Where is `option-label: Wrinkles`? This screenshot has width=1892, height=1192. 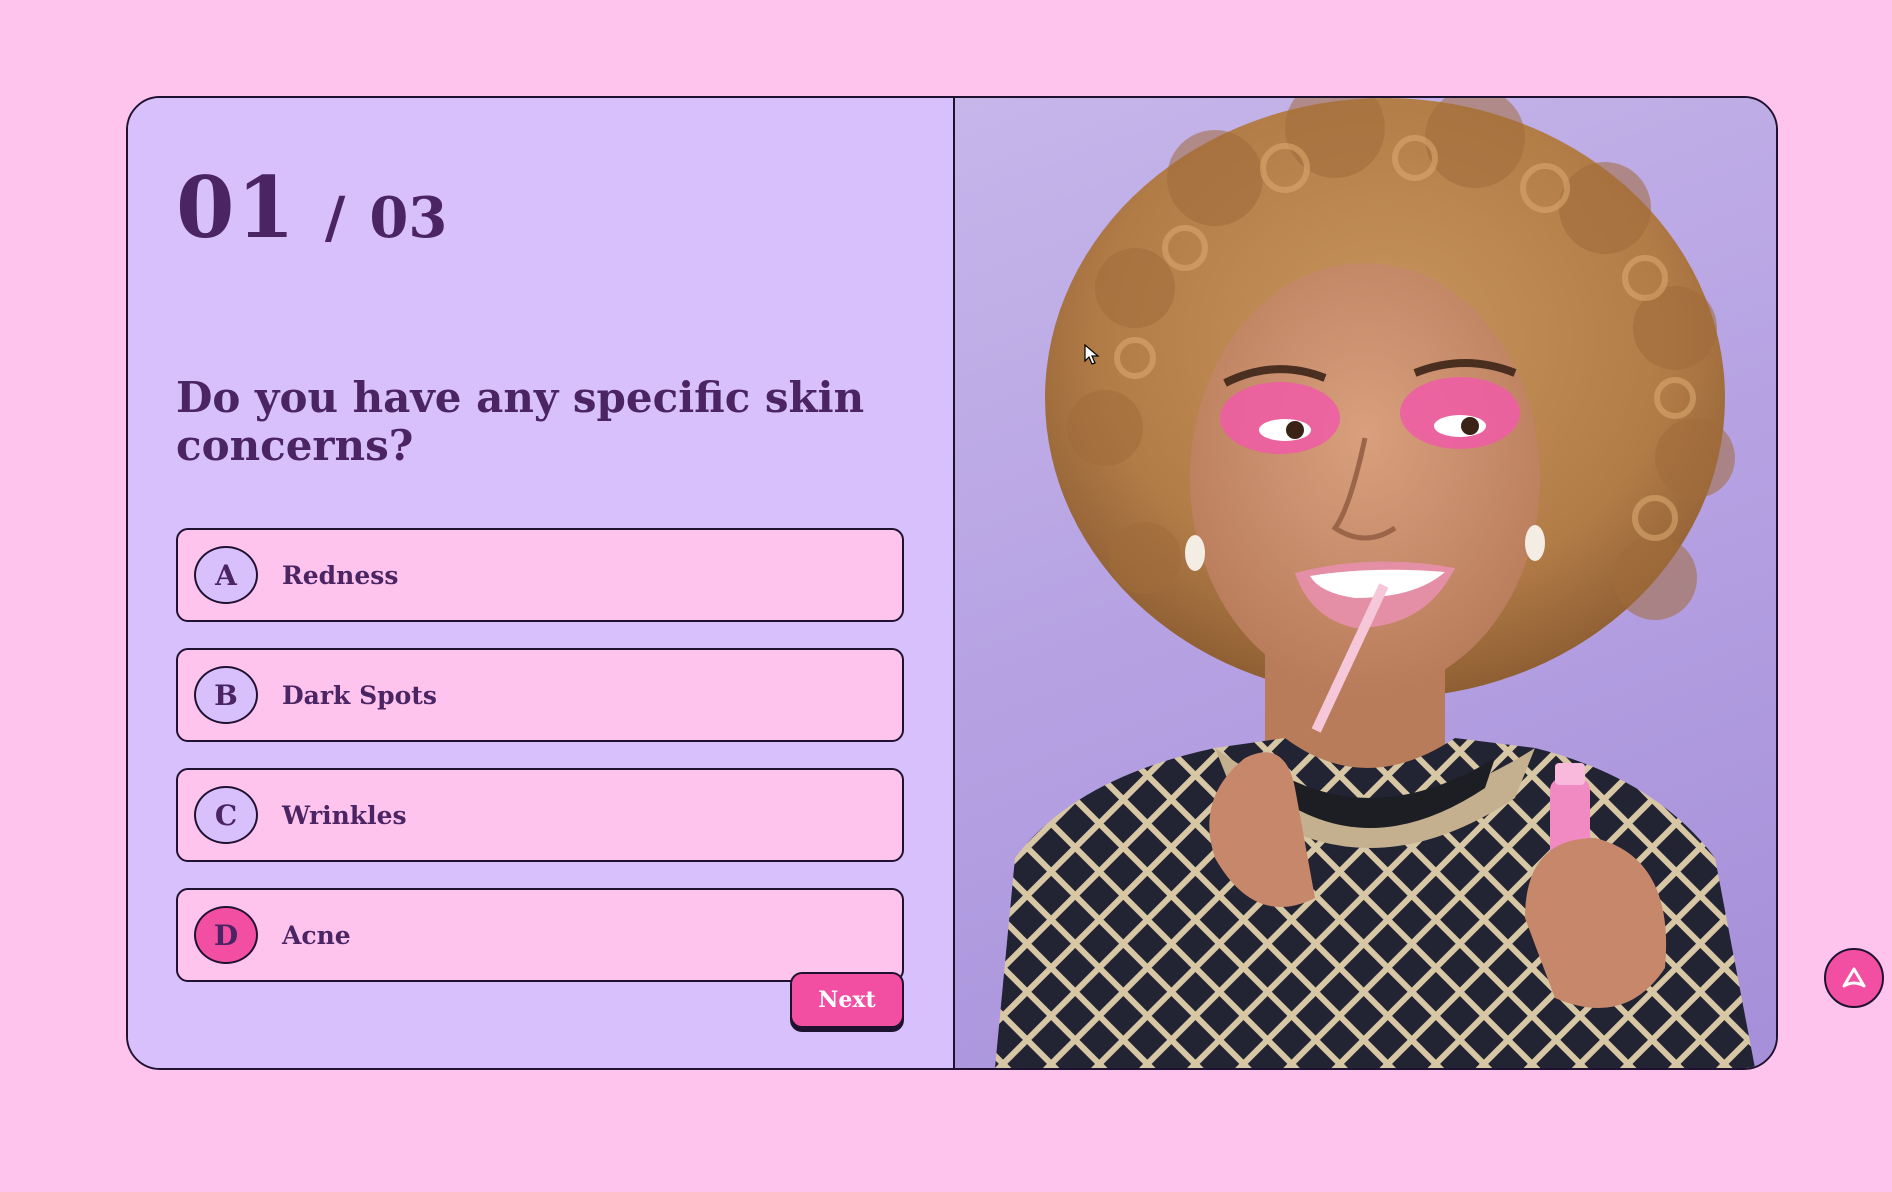 option-label: Wrinkles is located at coordinates (344, 815).